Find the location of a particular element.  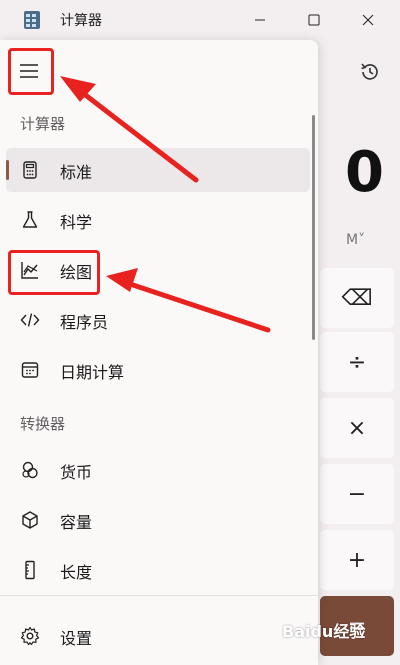

memory-button: M˅ is located at coordinates (355, 240).